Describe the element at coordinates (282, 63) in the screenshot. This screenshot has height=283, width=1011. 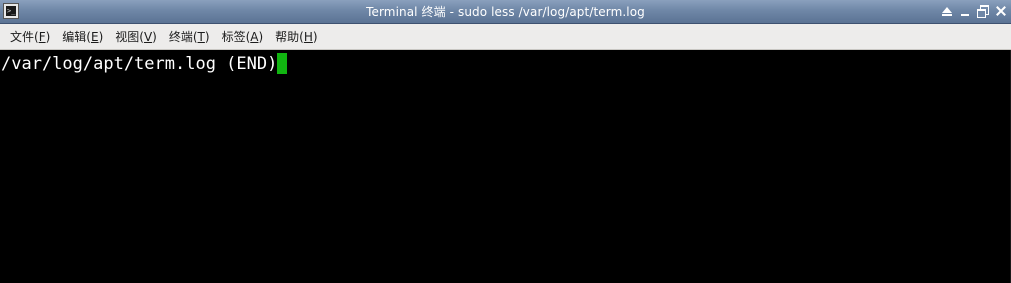
I see `terminal-cursor` at that location.